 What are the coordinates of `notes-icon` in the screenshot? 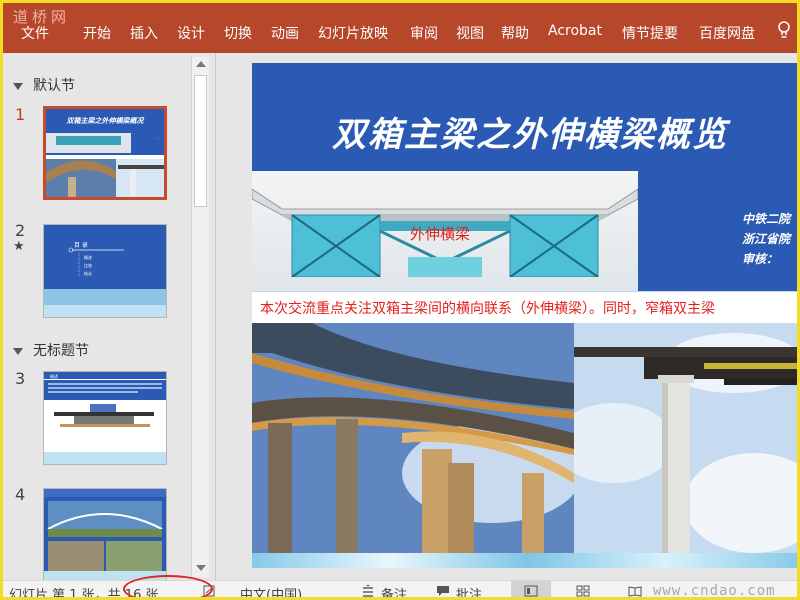 It's located at (368, 591).